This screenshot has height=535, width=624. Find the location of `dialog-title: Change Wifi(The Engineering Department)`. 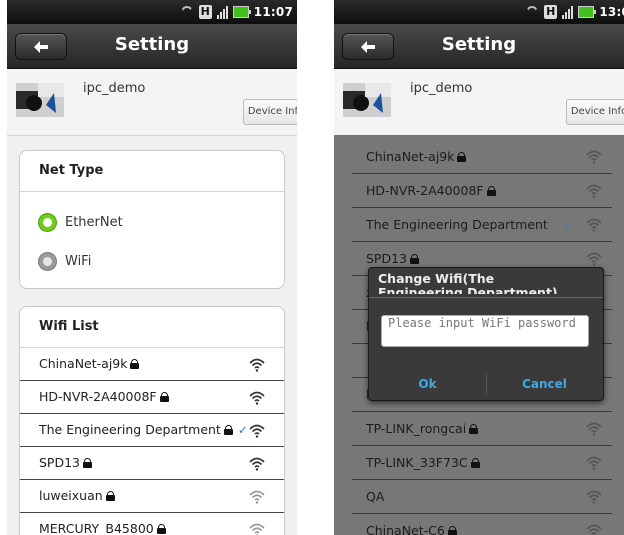

dialog-title: Change Wifi(The Engineering Department) is located at coordinates (468, 283).